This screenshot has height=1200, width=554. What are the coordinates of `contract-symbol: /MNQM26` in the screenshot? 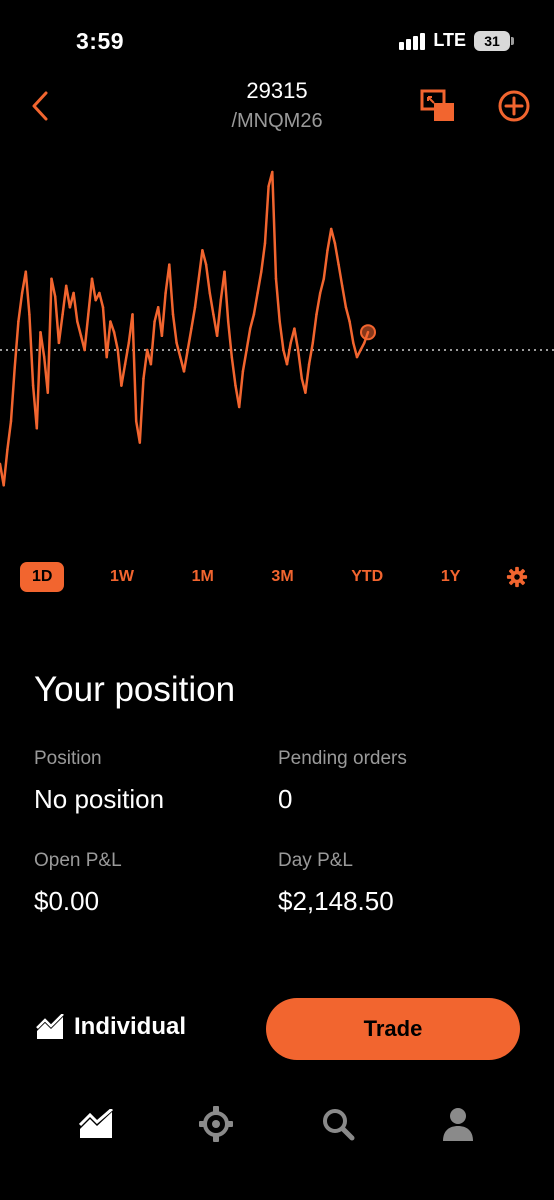 It's located at (277, 121).